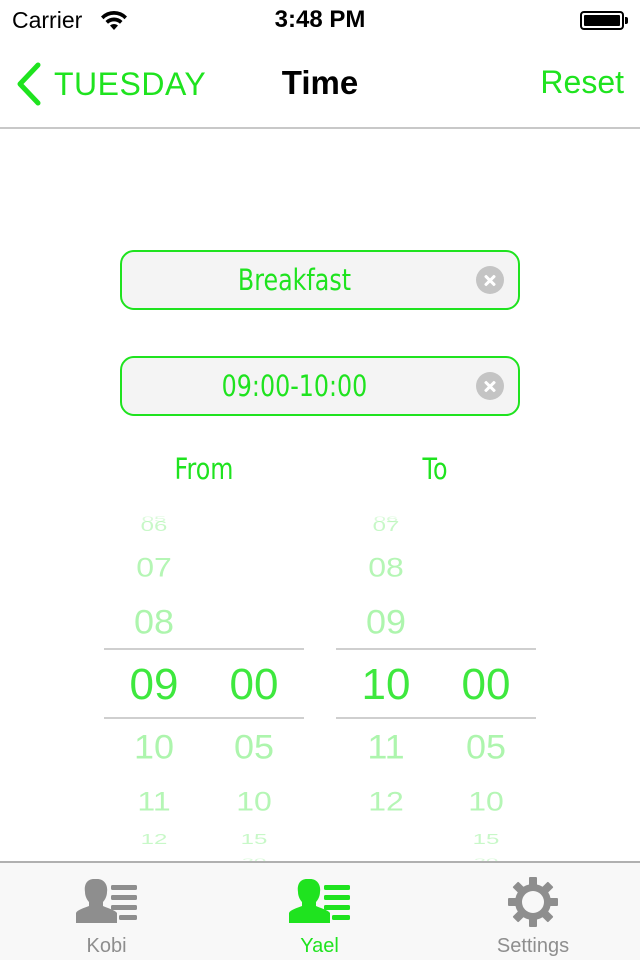 This screenshot has width=640, height=960. I want to click on chevron-left-icon, so click(29, 84).